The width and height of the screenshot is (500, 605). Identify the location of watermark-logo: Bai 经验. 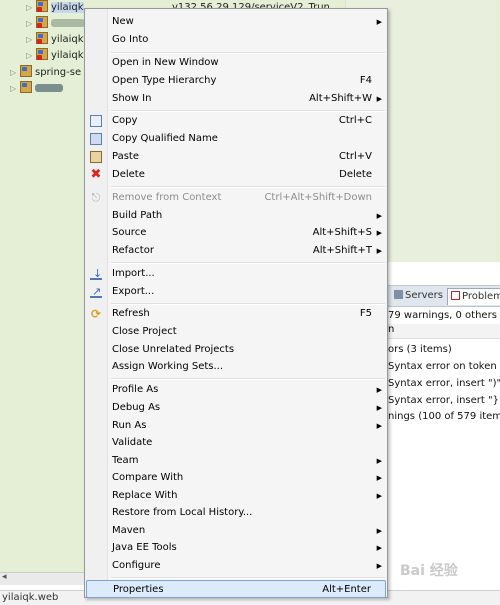
(429, 571).